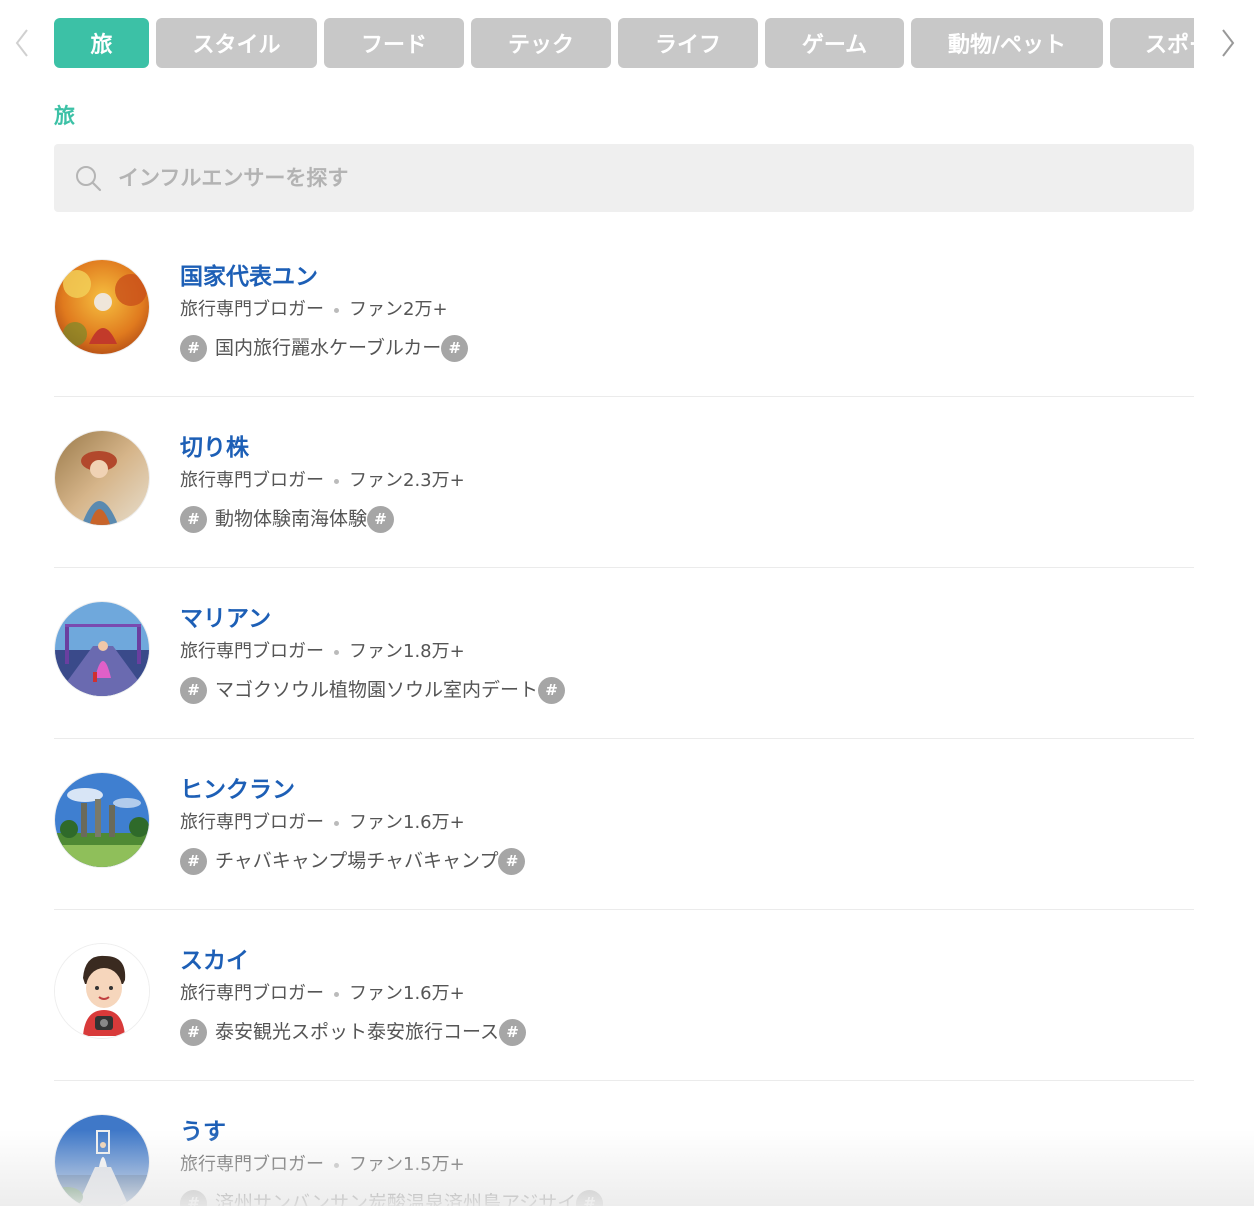  Describe the element at coordinates (291, 519) in the screenshot. I see `tag-text: 動物体験南海体験` at that location.